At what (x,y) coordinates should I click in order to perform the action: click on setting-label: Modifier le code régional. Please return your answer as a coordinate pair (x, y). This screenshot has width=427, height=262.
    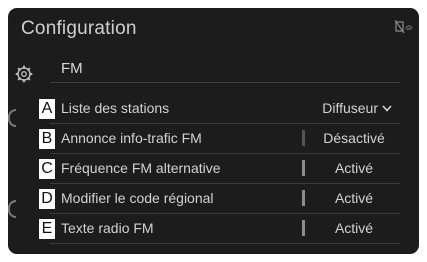
    Looking at the image, I should click on (137, 198).